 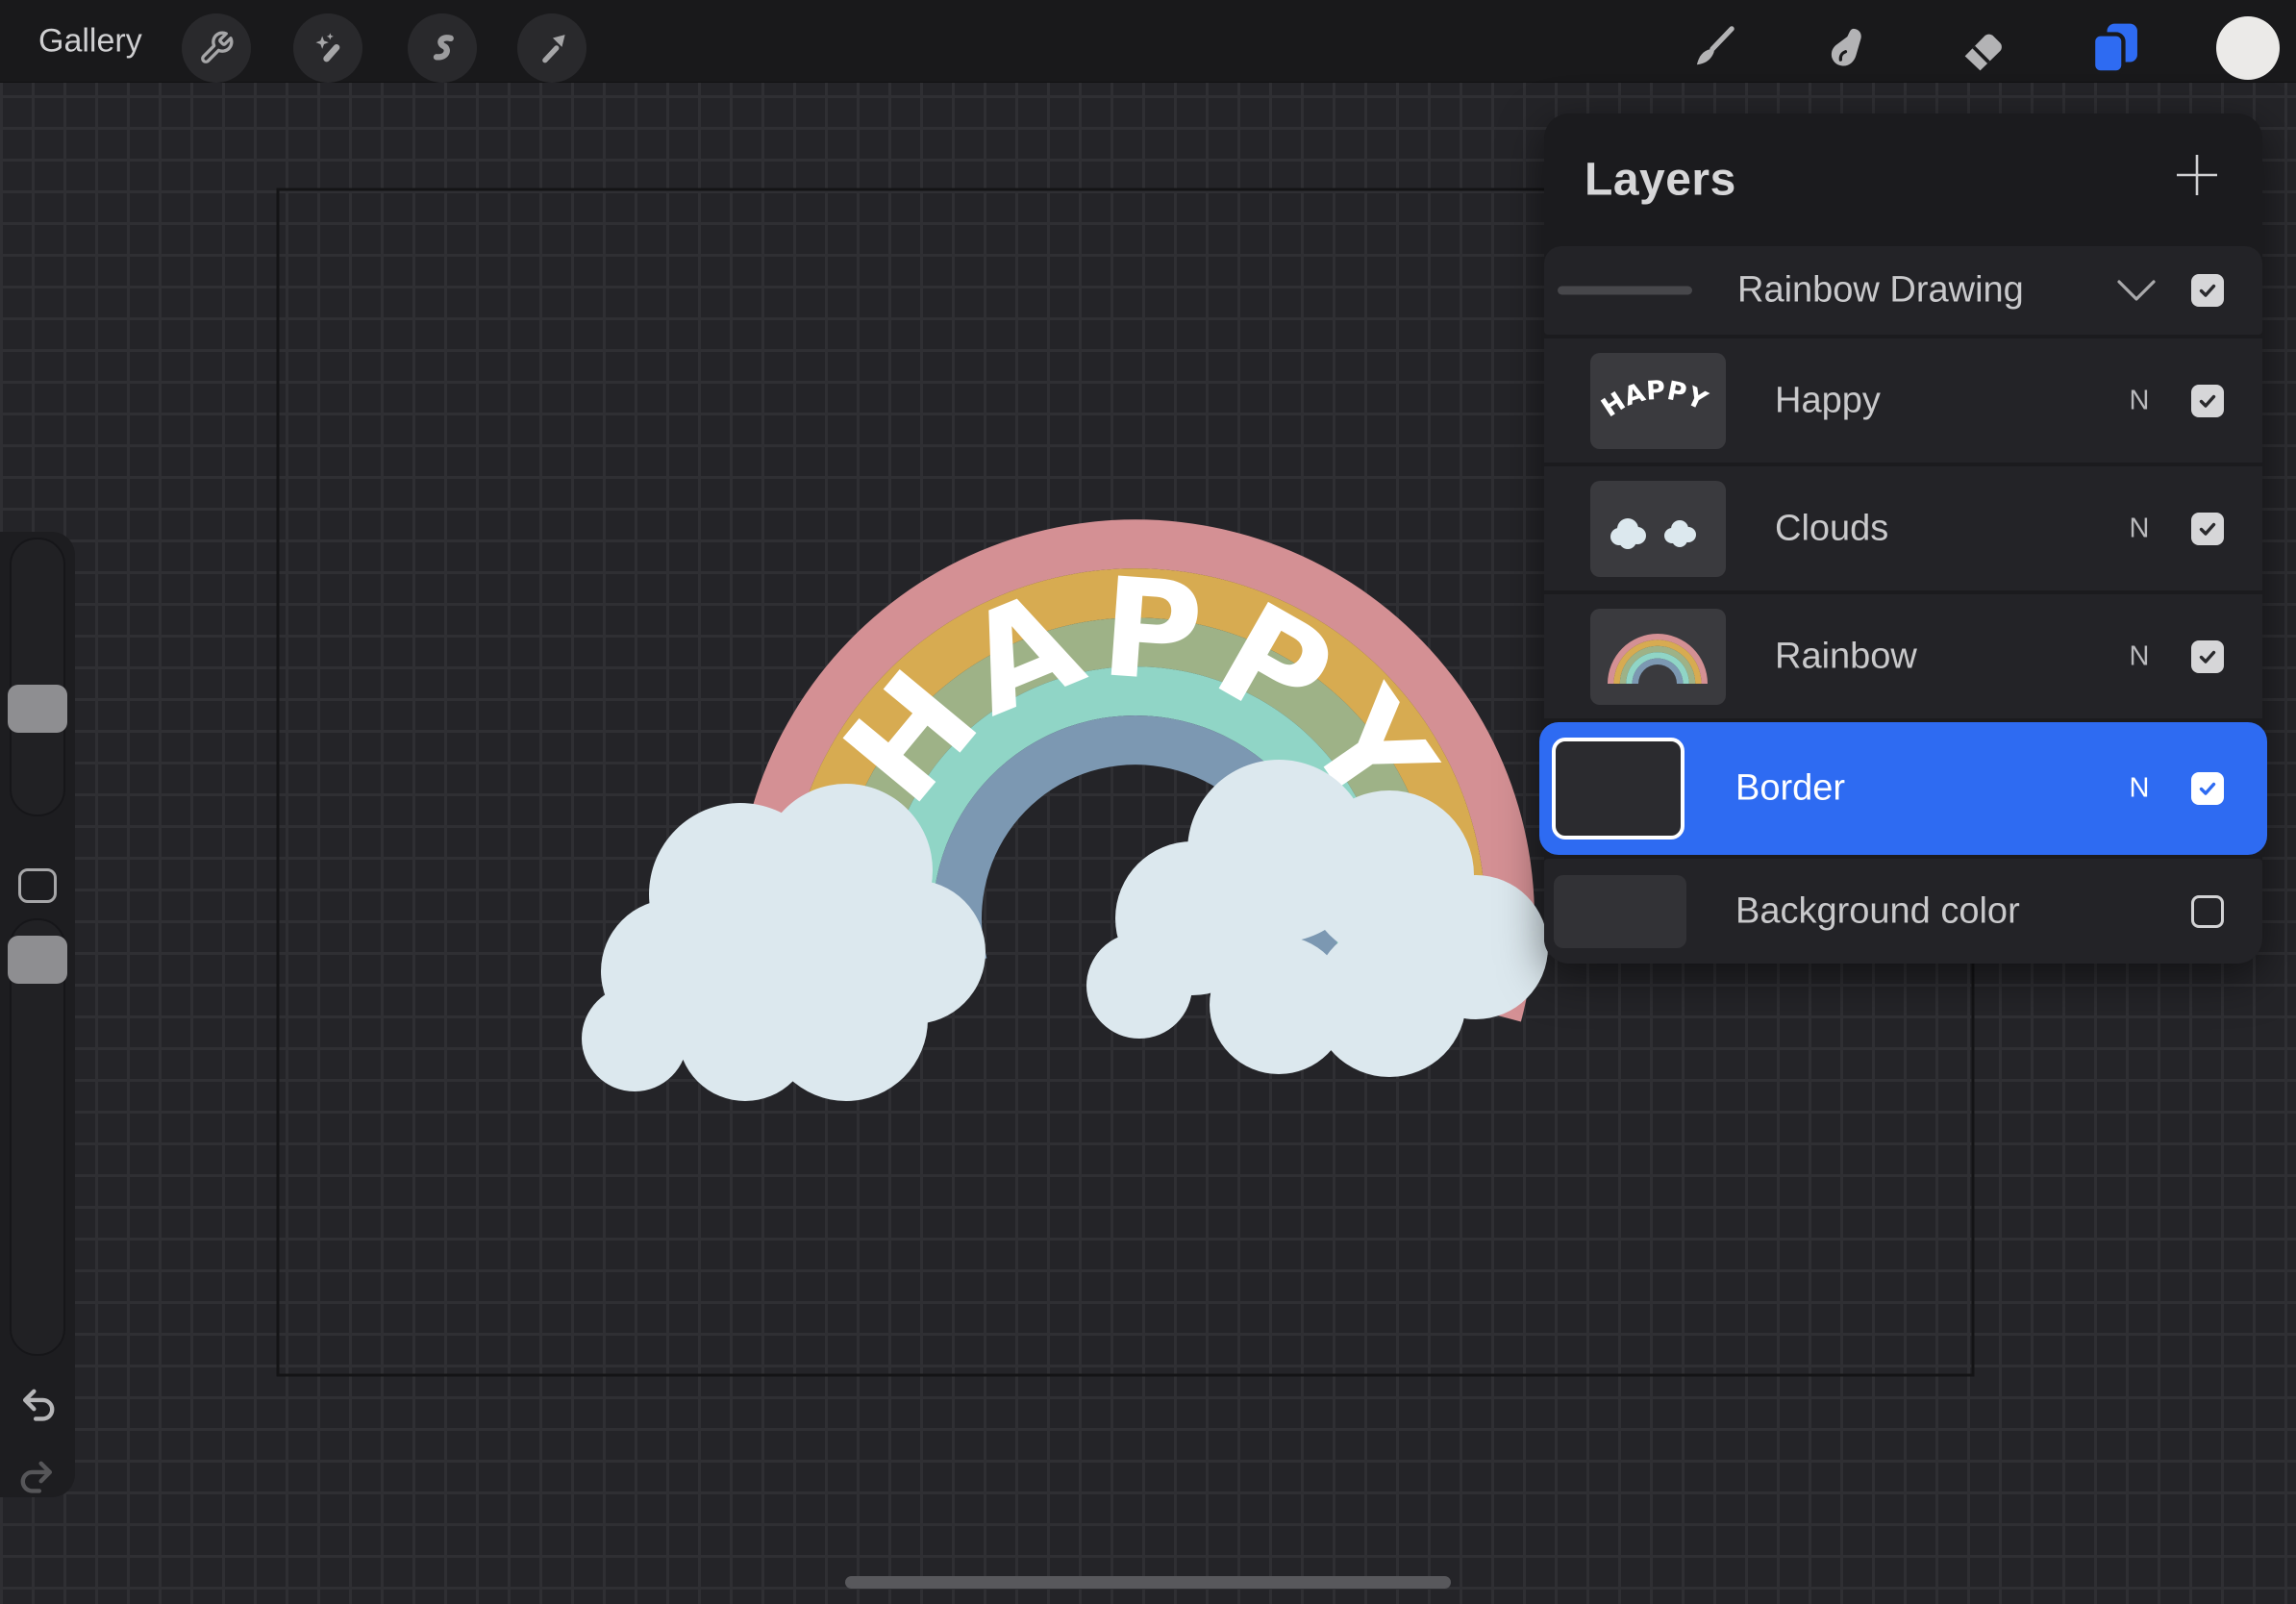 I want to click on modify-button, so click(x=37, y=885).